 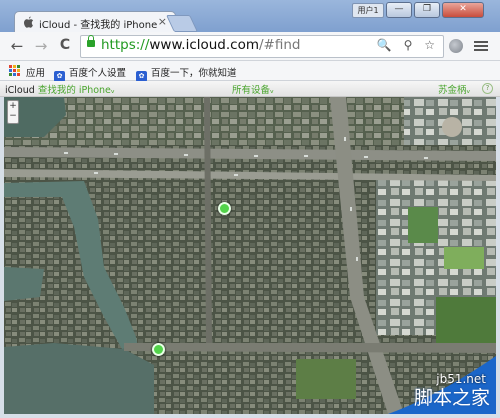 I want to click on restore-button: ❐, so click(x=427, y=10).